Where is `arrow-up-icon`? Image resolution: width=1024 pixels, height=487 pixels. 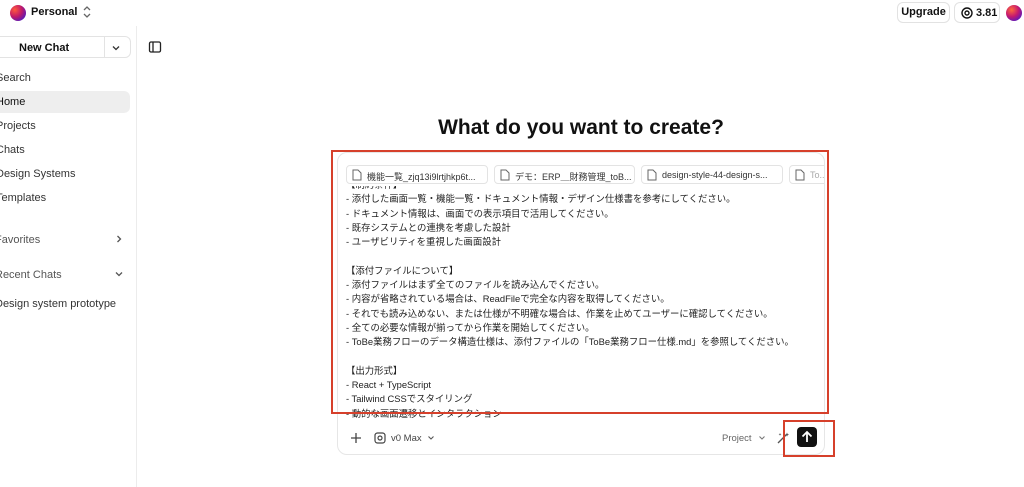 arrow-up-icon is located at coordinates (807, 436).